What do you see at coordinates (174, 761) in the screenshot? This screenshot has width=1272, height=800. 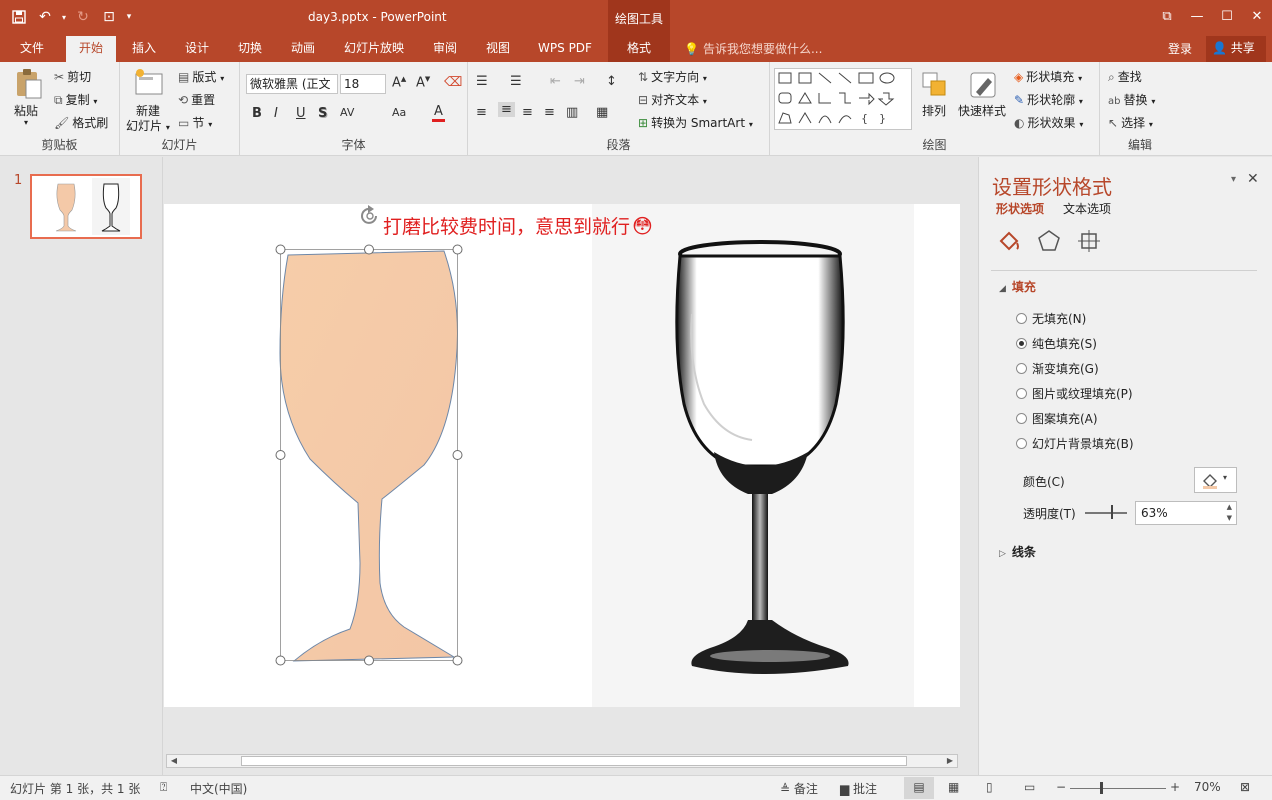 I see `scroll-left-icon: ◀` at bounding box center [174, 761].